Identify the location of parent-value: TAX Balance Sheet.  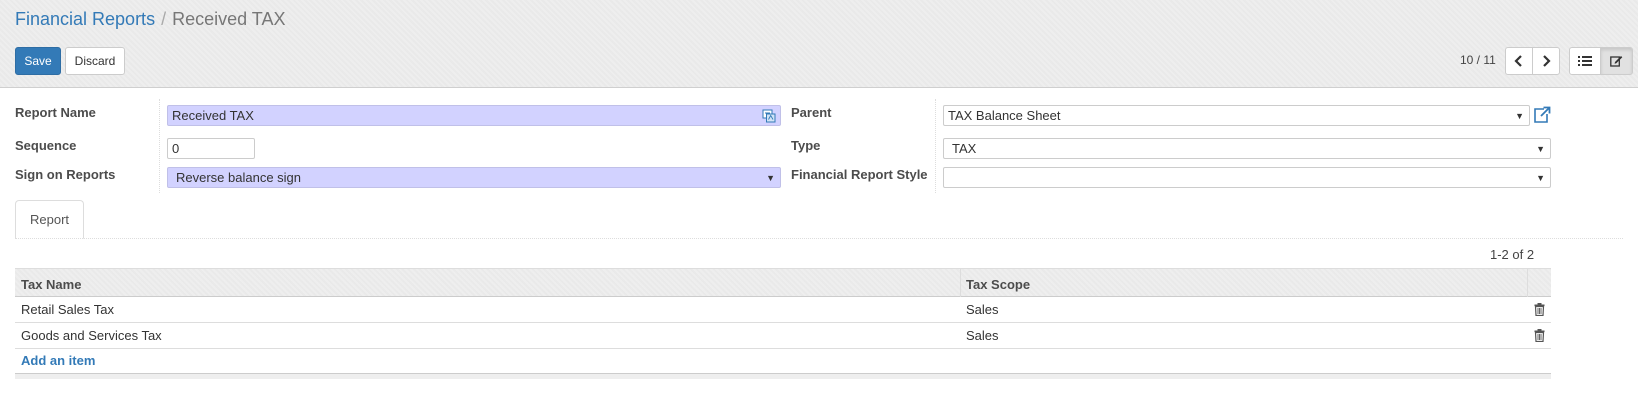
(1004, 115).